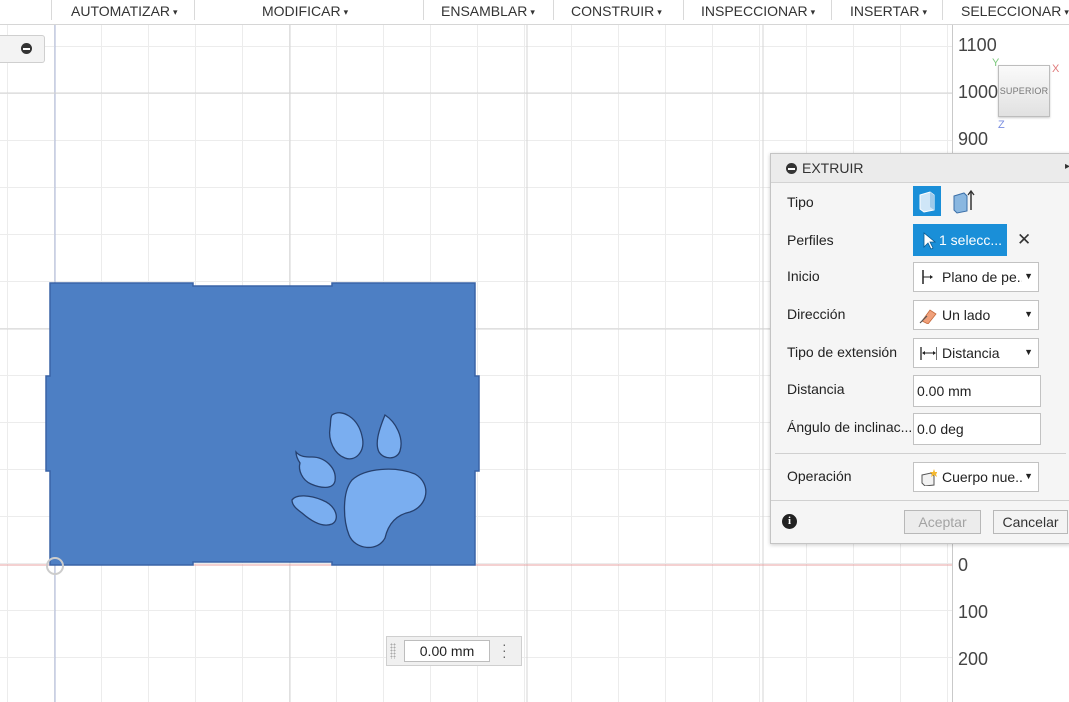 Image resolution: width=1069 pixels, height=702 pixels. I want to click on direccion-dropdown: Un lado ▼, so click(976, 315).